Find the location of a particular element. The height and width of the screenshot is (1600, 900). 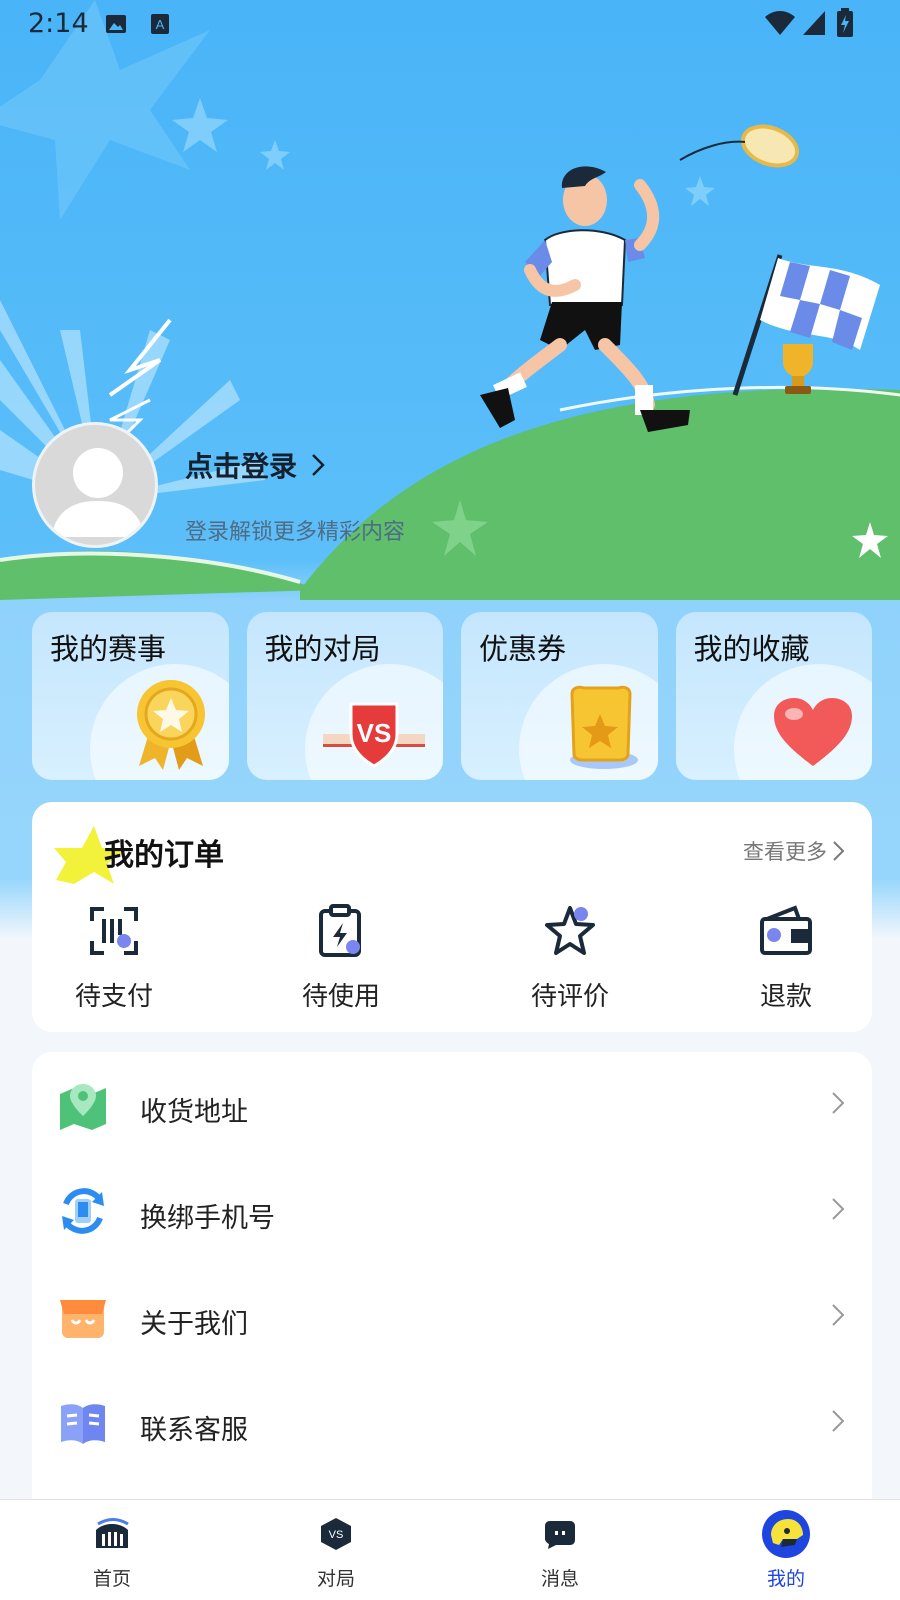

order-pending-payment: 待支付 is located at coordinates (114, 957).